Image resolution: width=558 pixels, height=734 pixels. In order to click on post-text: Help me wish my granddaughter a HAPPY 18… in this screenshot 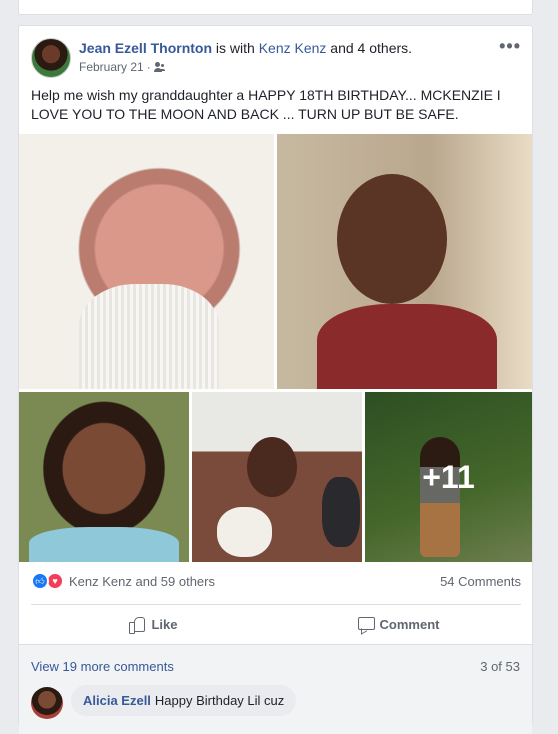, I will do `click(266, 104)`.